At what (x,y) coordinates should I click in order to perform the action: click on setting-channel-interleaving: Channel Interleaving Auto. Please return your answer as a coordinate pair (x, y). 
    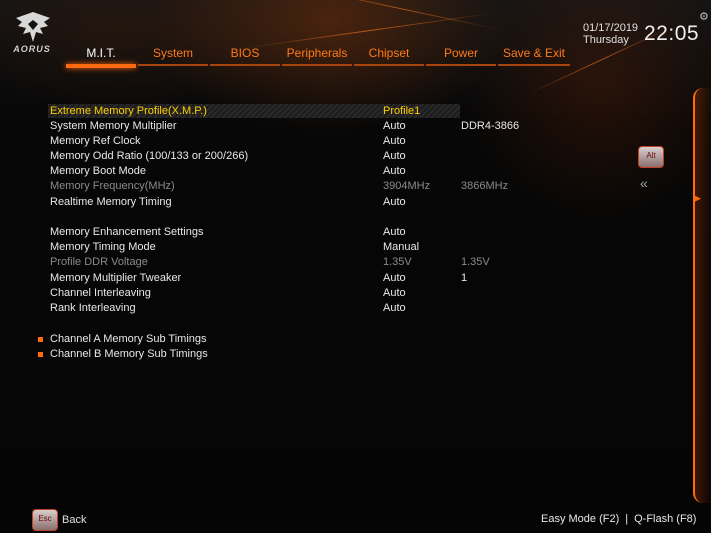
    Looking at the image, I should click on (260, 293).